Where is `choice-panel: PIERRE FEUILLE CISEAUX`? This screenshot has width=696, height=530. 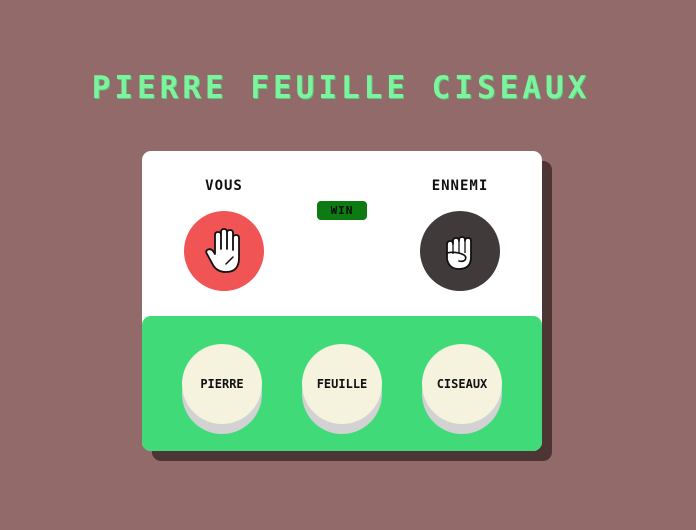
choice-panel: PIERRE FEUILLE CISEAUX is located at coordinates (342, 383).